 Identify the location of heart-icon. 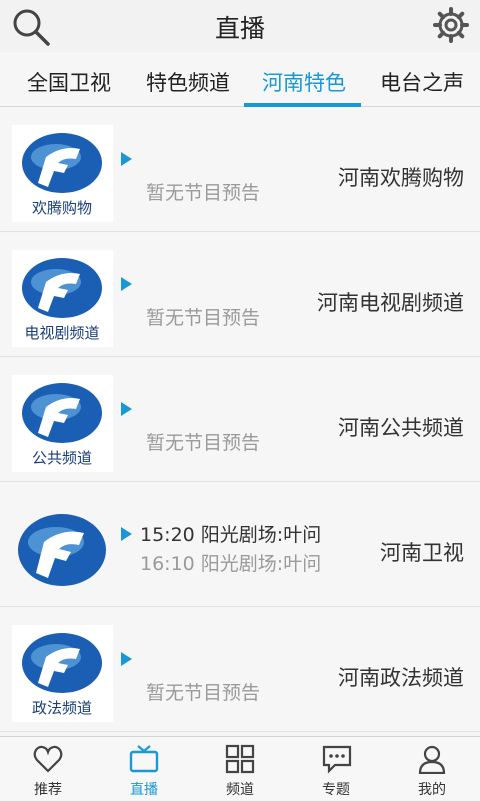
(48, 759).